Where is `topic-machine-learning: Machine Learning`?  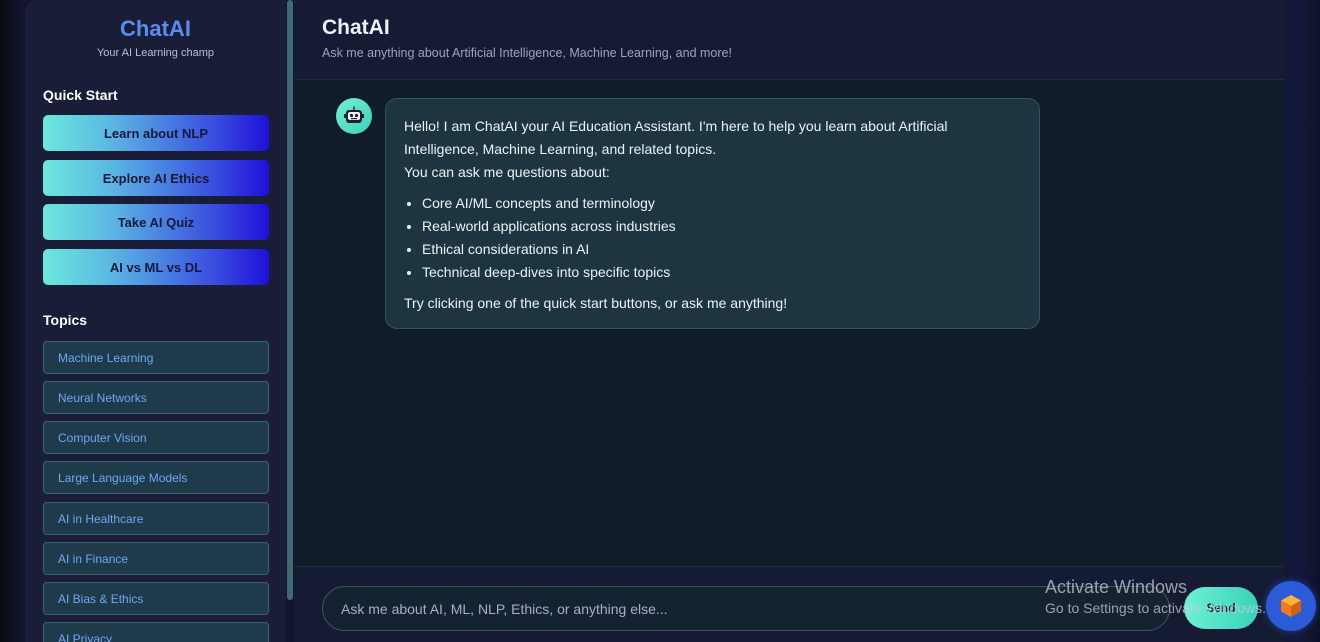
topic-machine-learning: Machine Learning is located at coordinates (156, 357).